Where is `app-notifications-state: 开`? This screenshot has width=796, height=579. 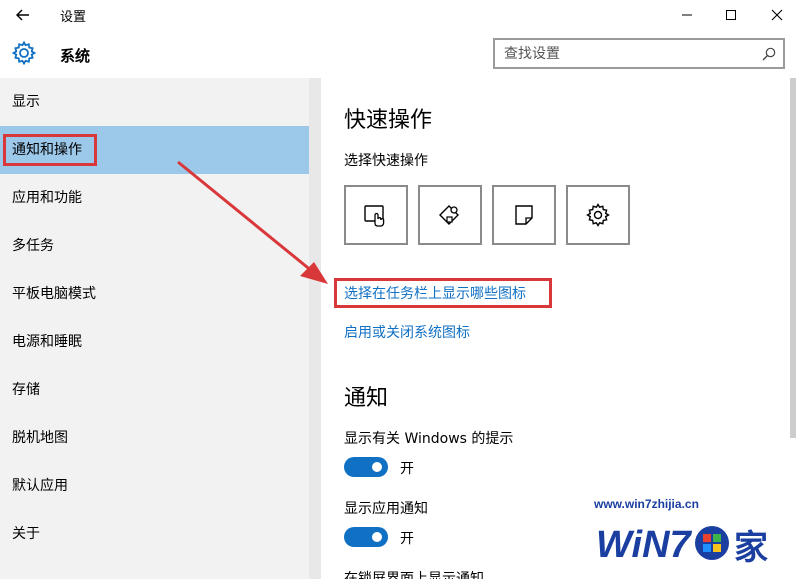
app-notifications-state: 开 is located at coordinates (407, 539).